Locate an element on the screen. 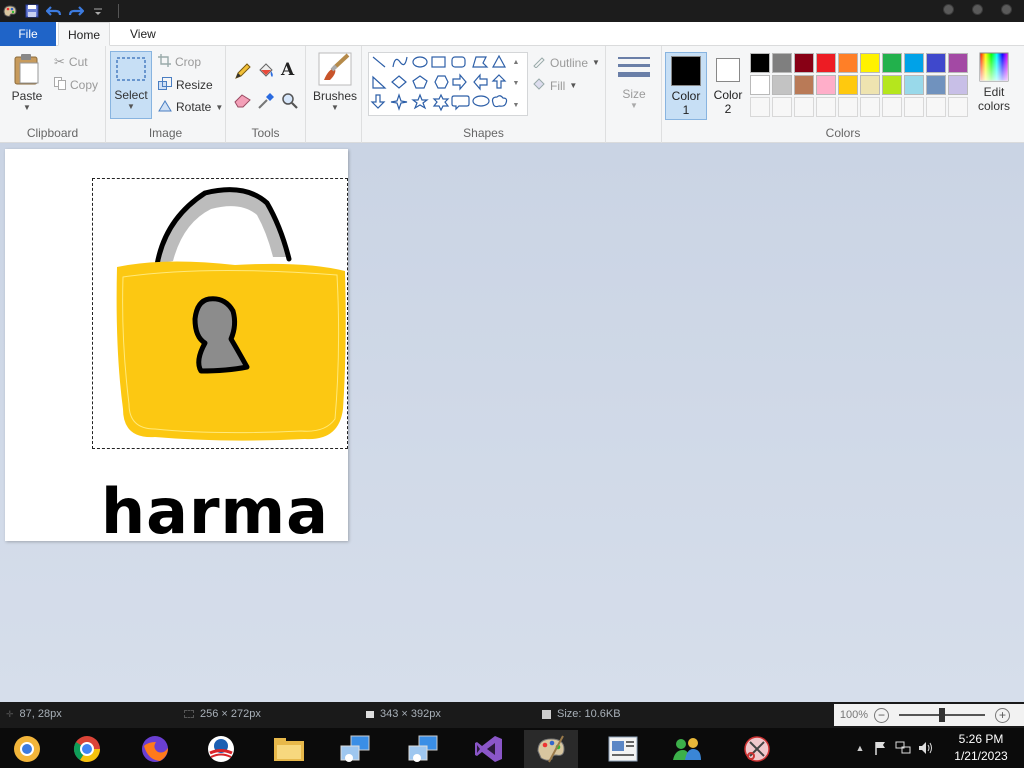 Image resolution: width=1024 pixels, height=768 pixels. flag-icon is located at coordinates (881, 748).